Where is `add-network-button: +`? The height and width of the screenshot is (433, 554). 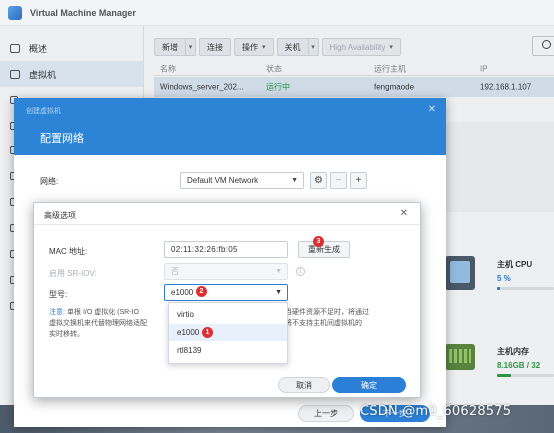 add-network-button: + is located at coordinates (358, 180).